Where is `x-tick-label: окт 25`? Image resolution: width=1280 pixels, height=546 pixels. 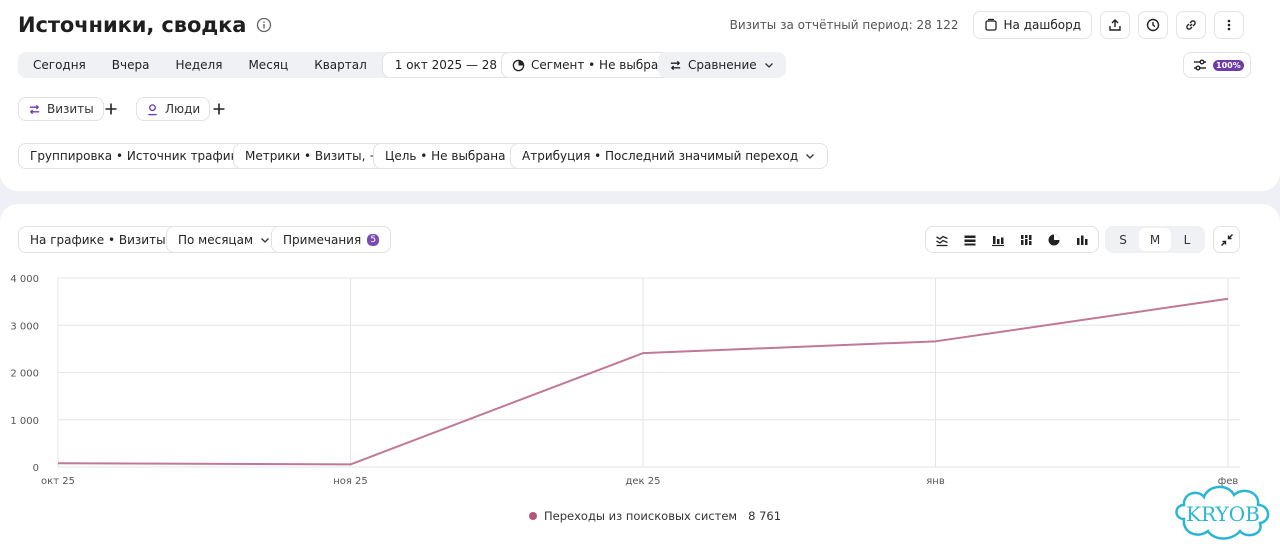 x-tick-label: окт 25 is located at coordinates (58, 481).